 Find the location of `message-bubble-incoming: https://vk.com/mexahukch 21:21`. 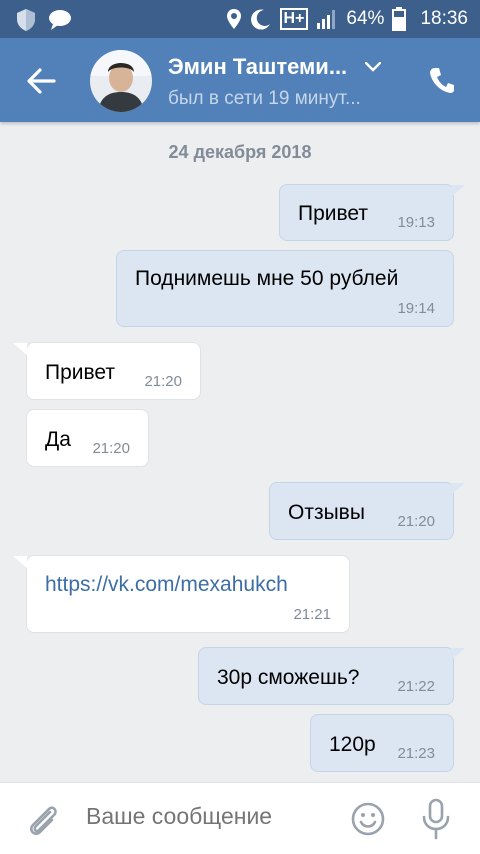

message-bubble-incoming: https://vk.com/mexahukch 21:21 is located at coordinates (181, 594).